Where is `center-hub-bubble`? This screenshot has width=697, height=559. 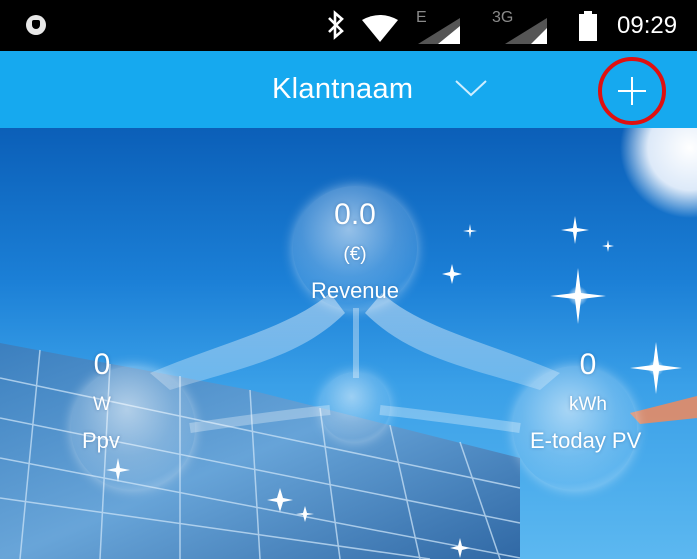
center-hub-bubble is located at coordinates (355, 407).